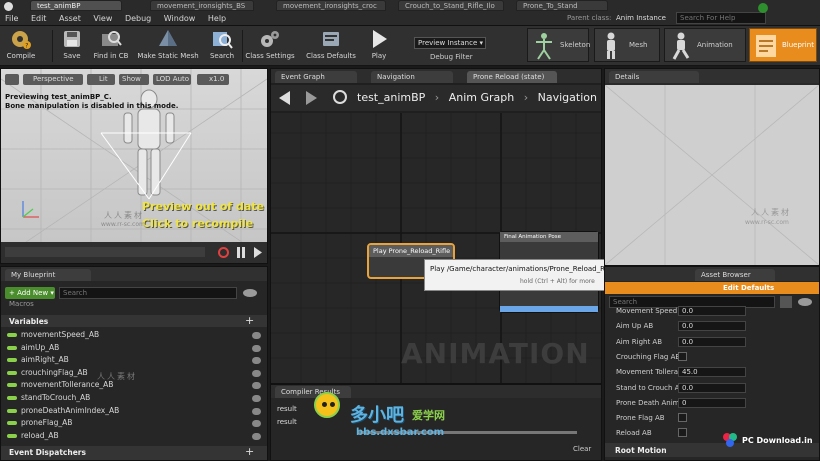 Image resolution: width=820 pixels, height=461 pixels. What do you see at coordinates (786, 302) in the screenshot?
I see `property-matrix-icon` at bounding box center [786, 302].